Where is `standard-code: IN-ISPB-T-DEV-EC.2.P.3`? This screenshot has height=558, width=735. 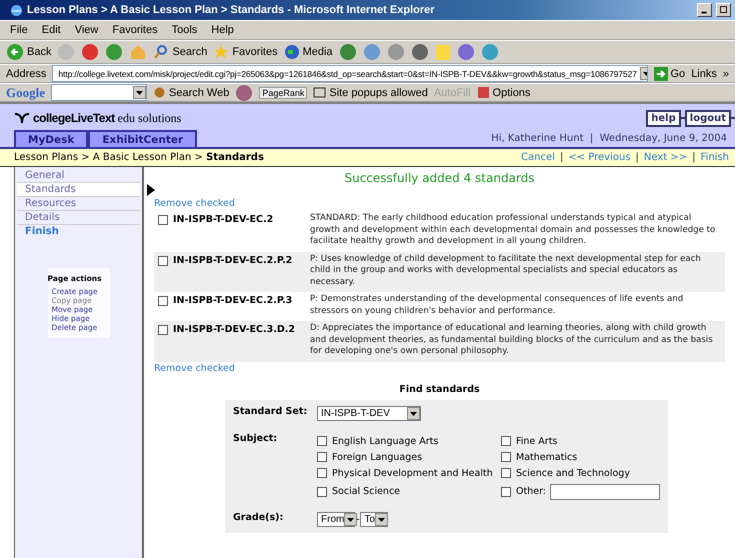
standard-code: IN-ISPB-T-DEV-EC.2.P.3 is located at coordinates (233, 301).